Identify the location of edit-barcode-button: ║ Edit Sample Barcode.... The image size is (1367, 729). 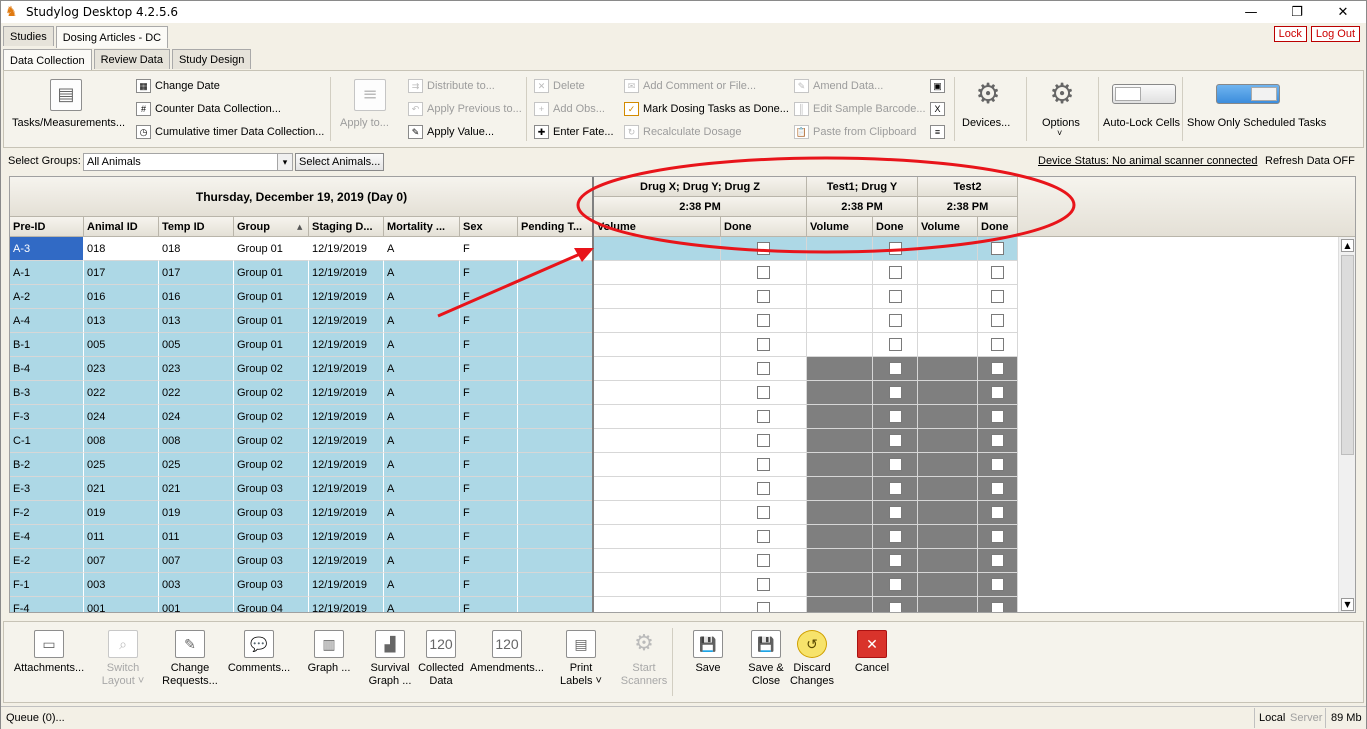
(860, 109).